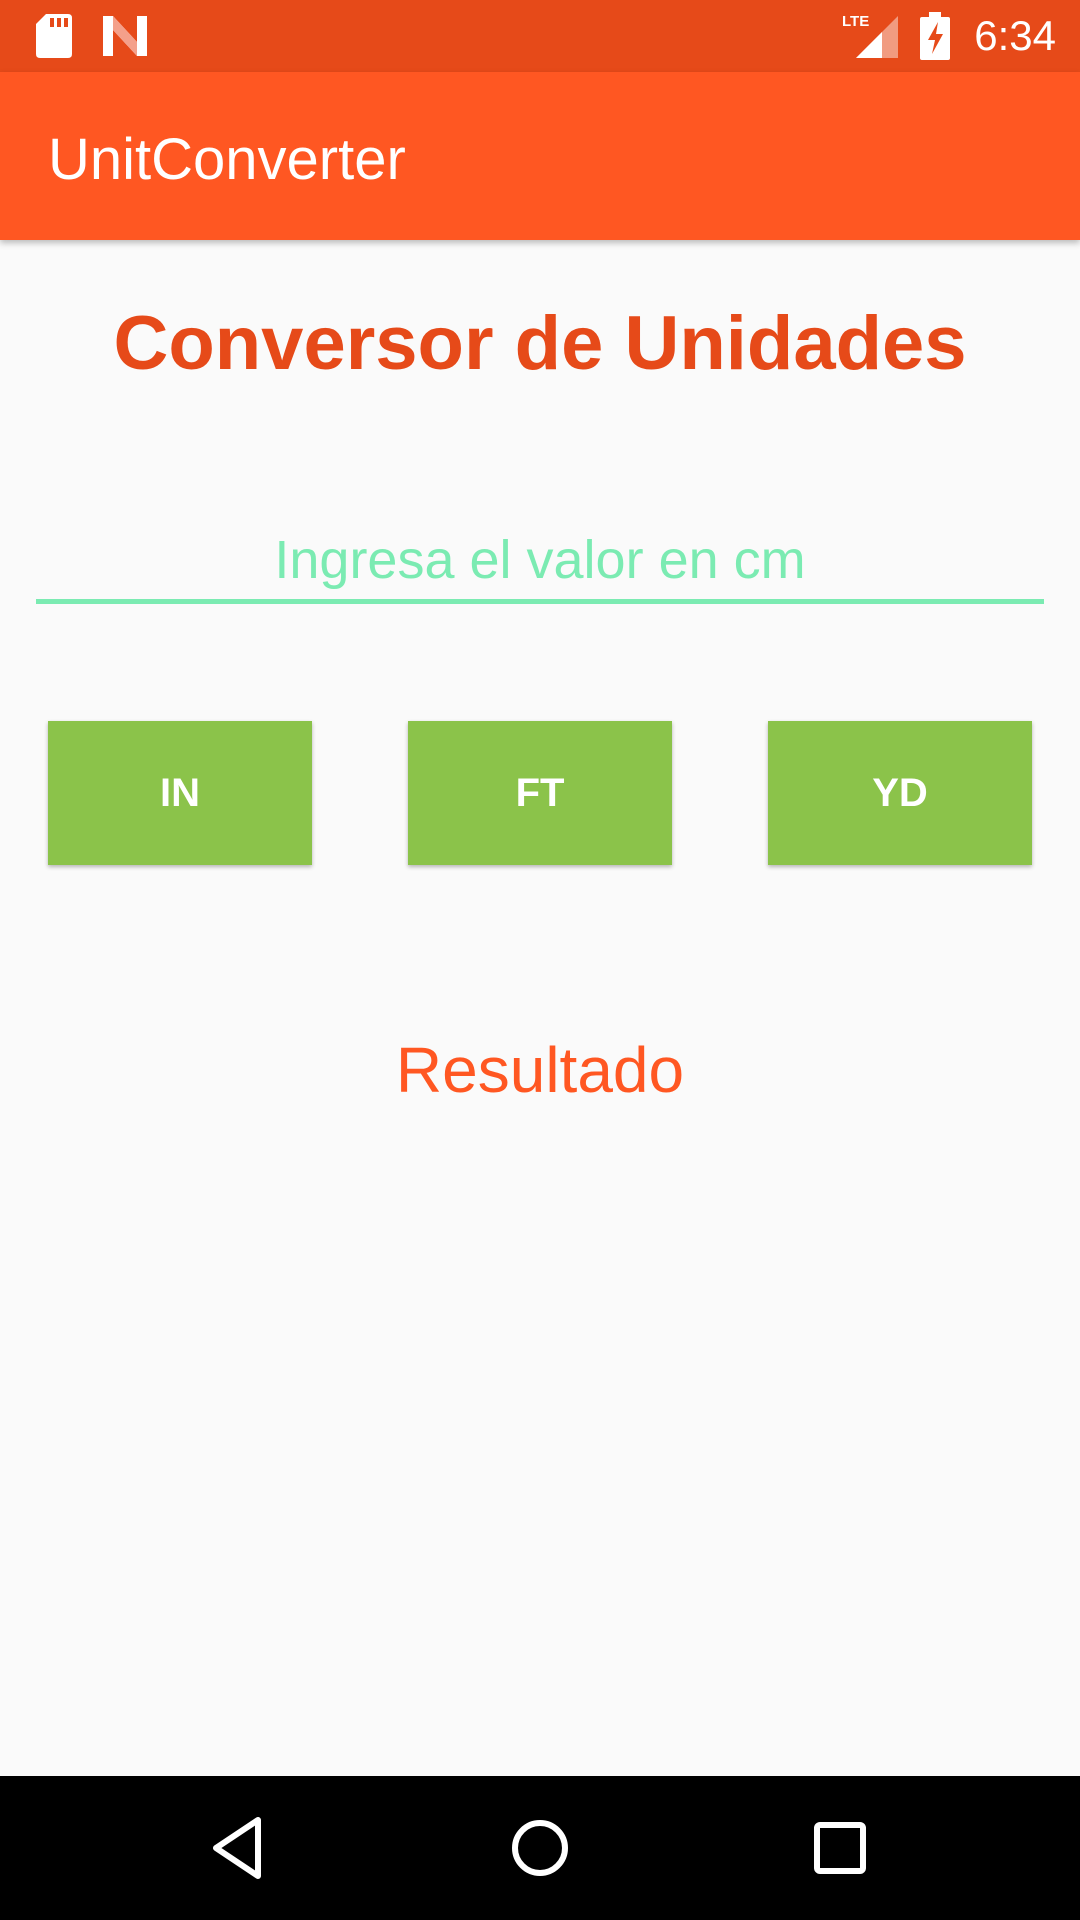 The height and width of the screenshot is (1920, 1080). What do you see at coordinates (840, 1848) in the screenshot?
I see `recents-icon` at bounding box center [840, 1848].